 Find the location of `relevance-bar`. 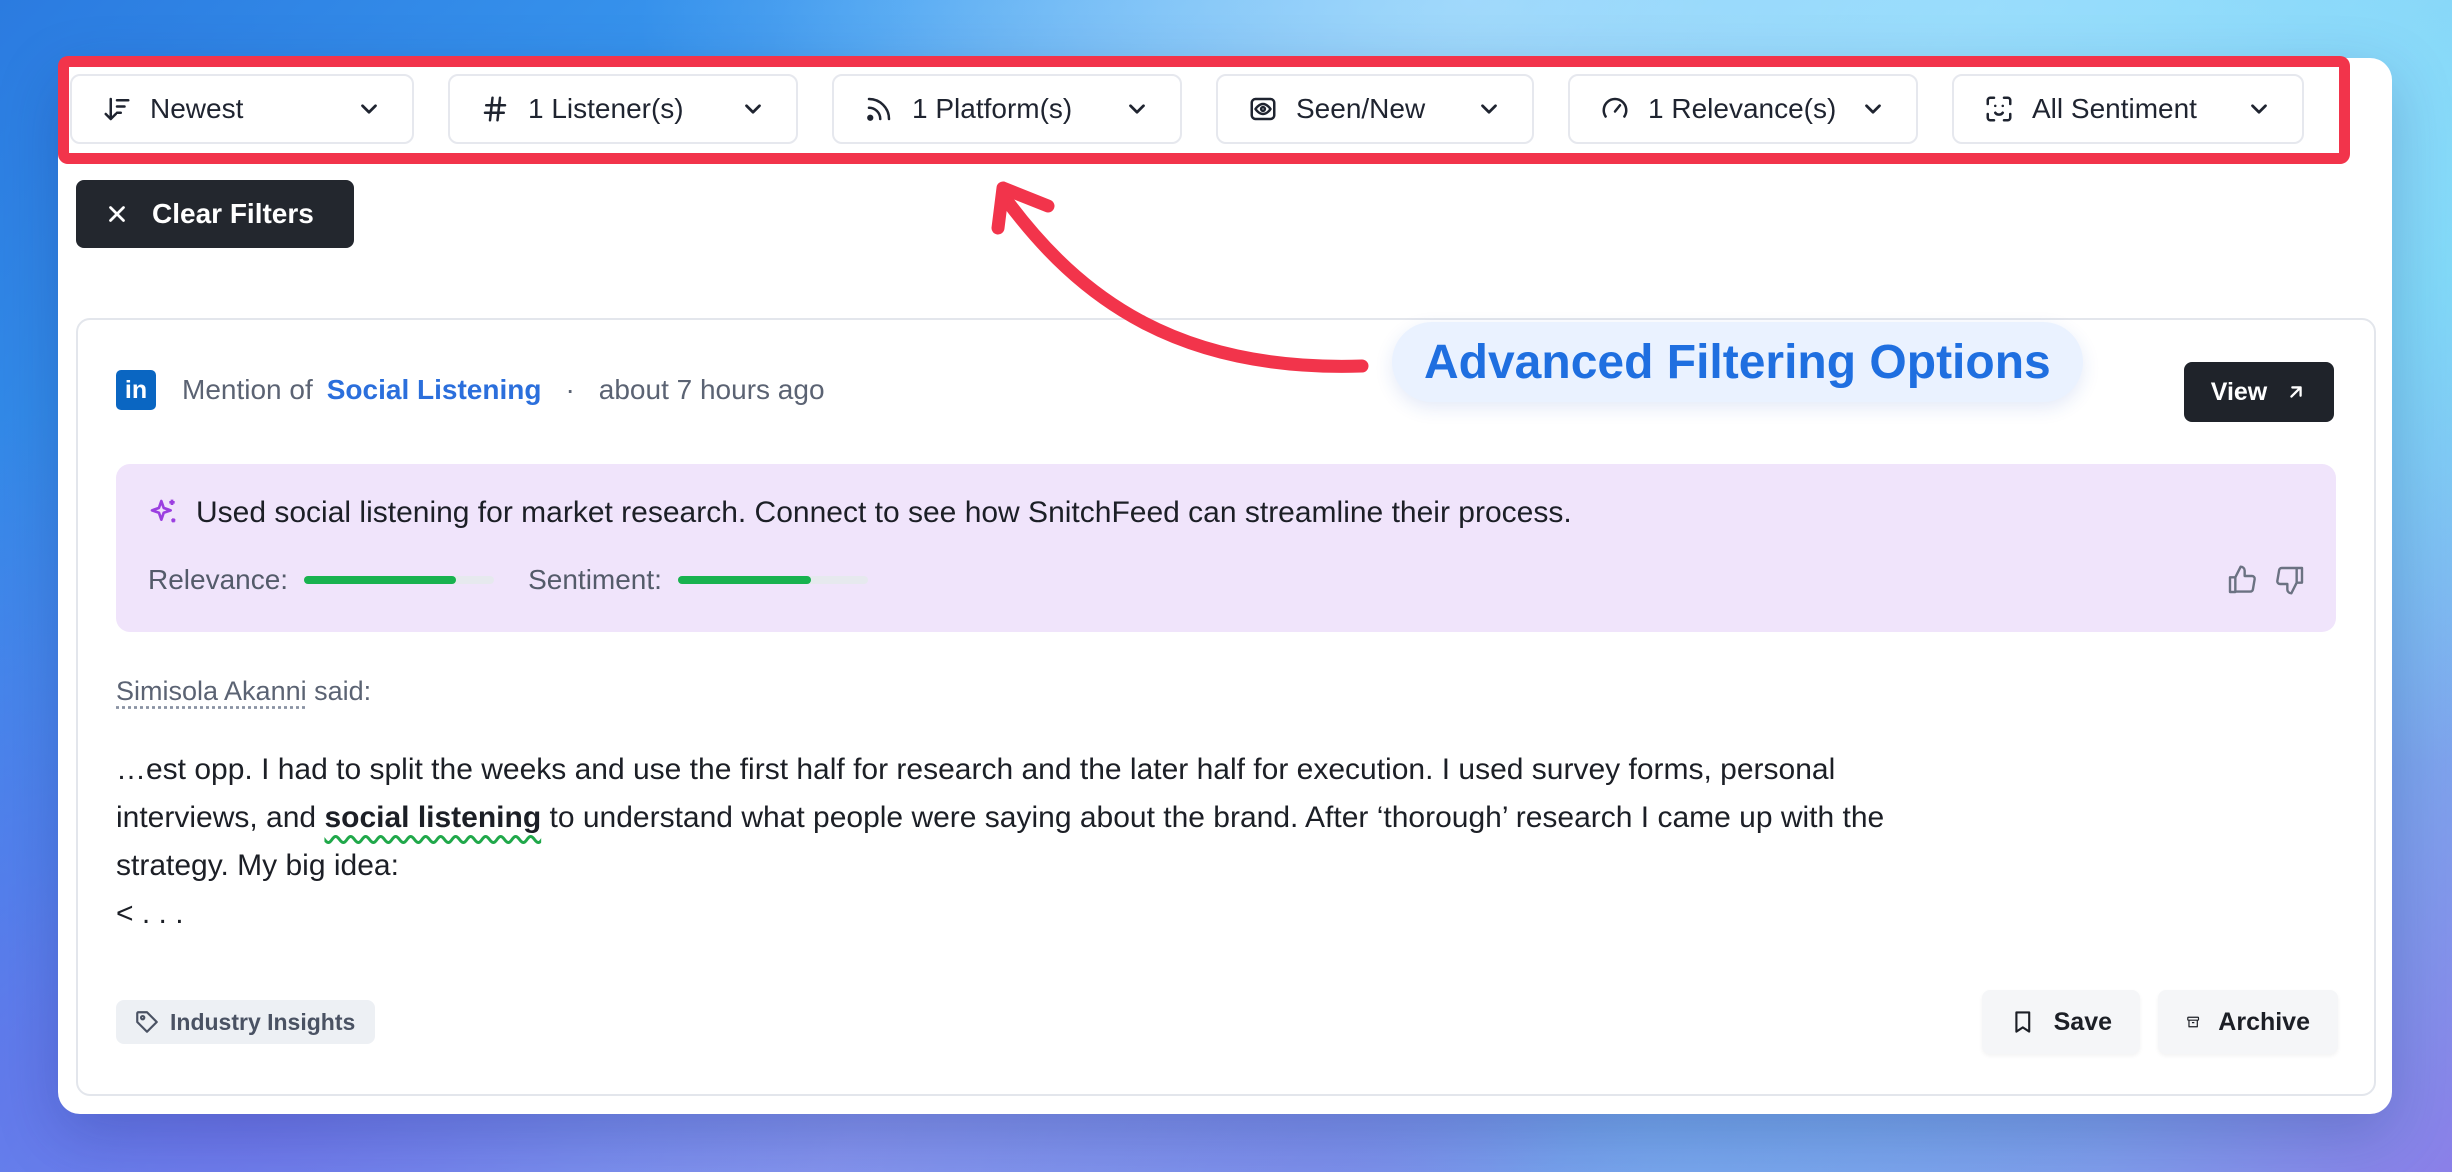

relevance-bar is located at coordinates (399, 580).